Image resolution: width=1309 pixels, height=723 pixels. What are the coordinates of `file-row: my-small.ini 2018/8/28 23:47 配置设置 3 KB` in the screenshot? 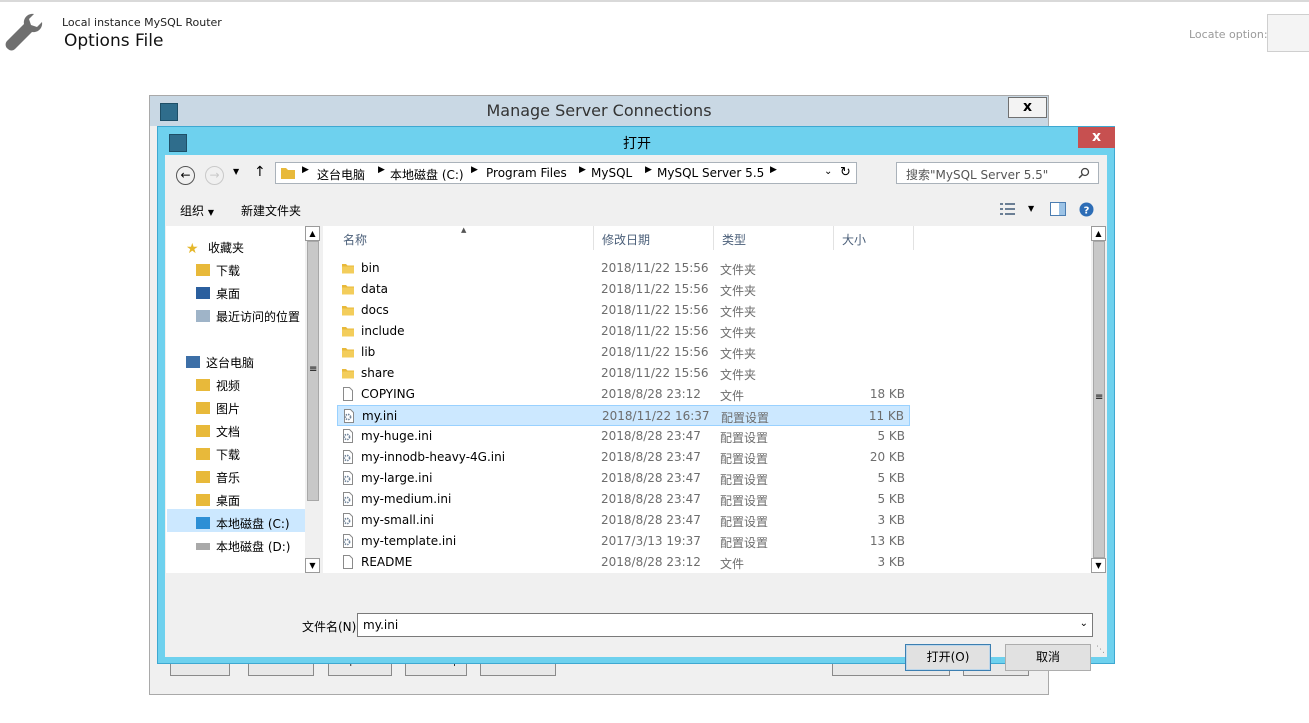 It's located at (623, 520).